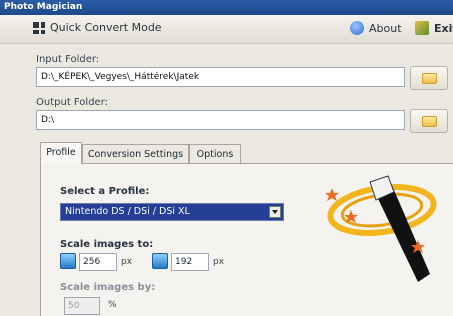 This screenshot has width=453, height=316. What do you see at coordinates (68, 261) in the screenshot?
I see `scale-width-icon` at bounding box center [68, 261].